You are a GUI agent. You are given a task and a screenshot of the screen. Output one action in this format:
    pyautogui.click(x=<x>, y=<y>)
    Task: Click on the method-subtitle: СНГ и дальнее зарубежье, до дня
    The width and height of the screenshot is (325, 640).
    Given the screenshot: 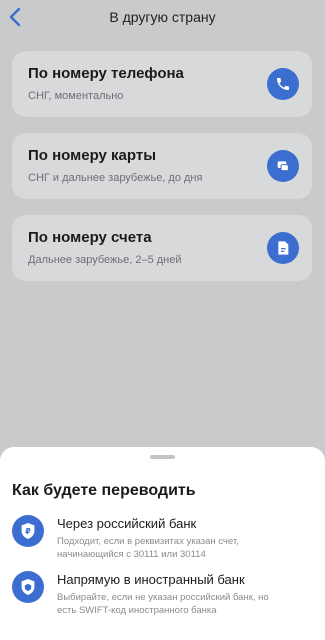 What is the action you would take?
    pyautogui.click(x=115, y=178)
    